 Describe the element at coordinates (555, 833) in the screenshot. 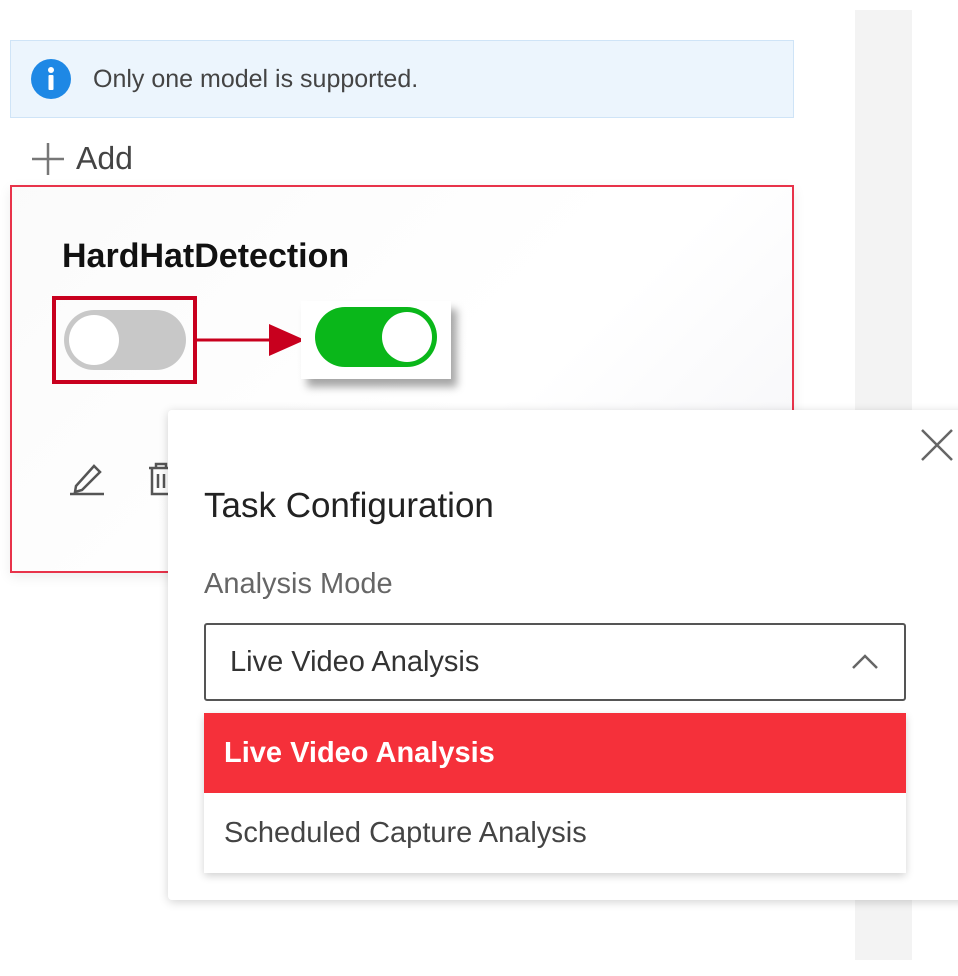

I see `dropdown-option: Scheduled Capture Analysis` at that location.